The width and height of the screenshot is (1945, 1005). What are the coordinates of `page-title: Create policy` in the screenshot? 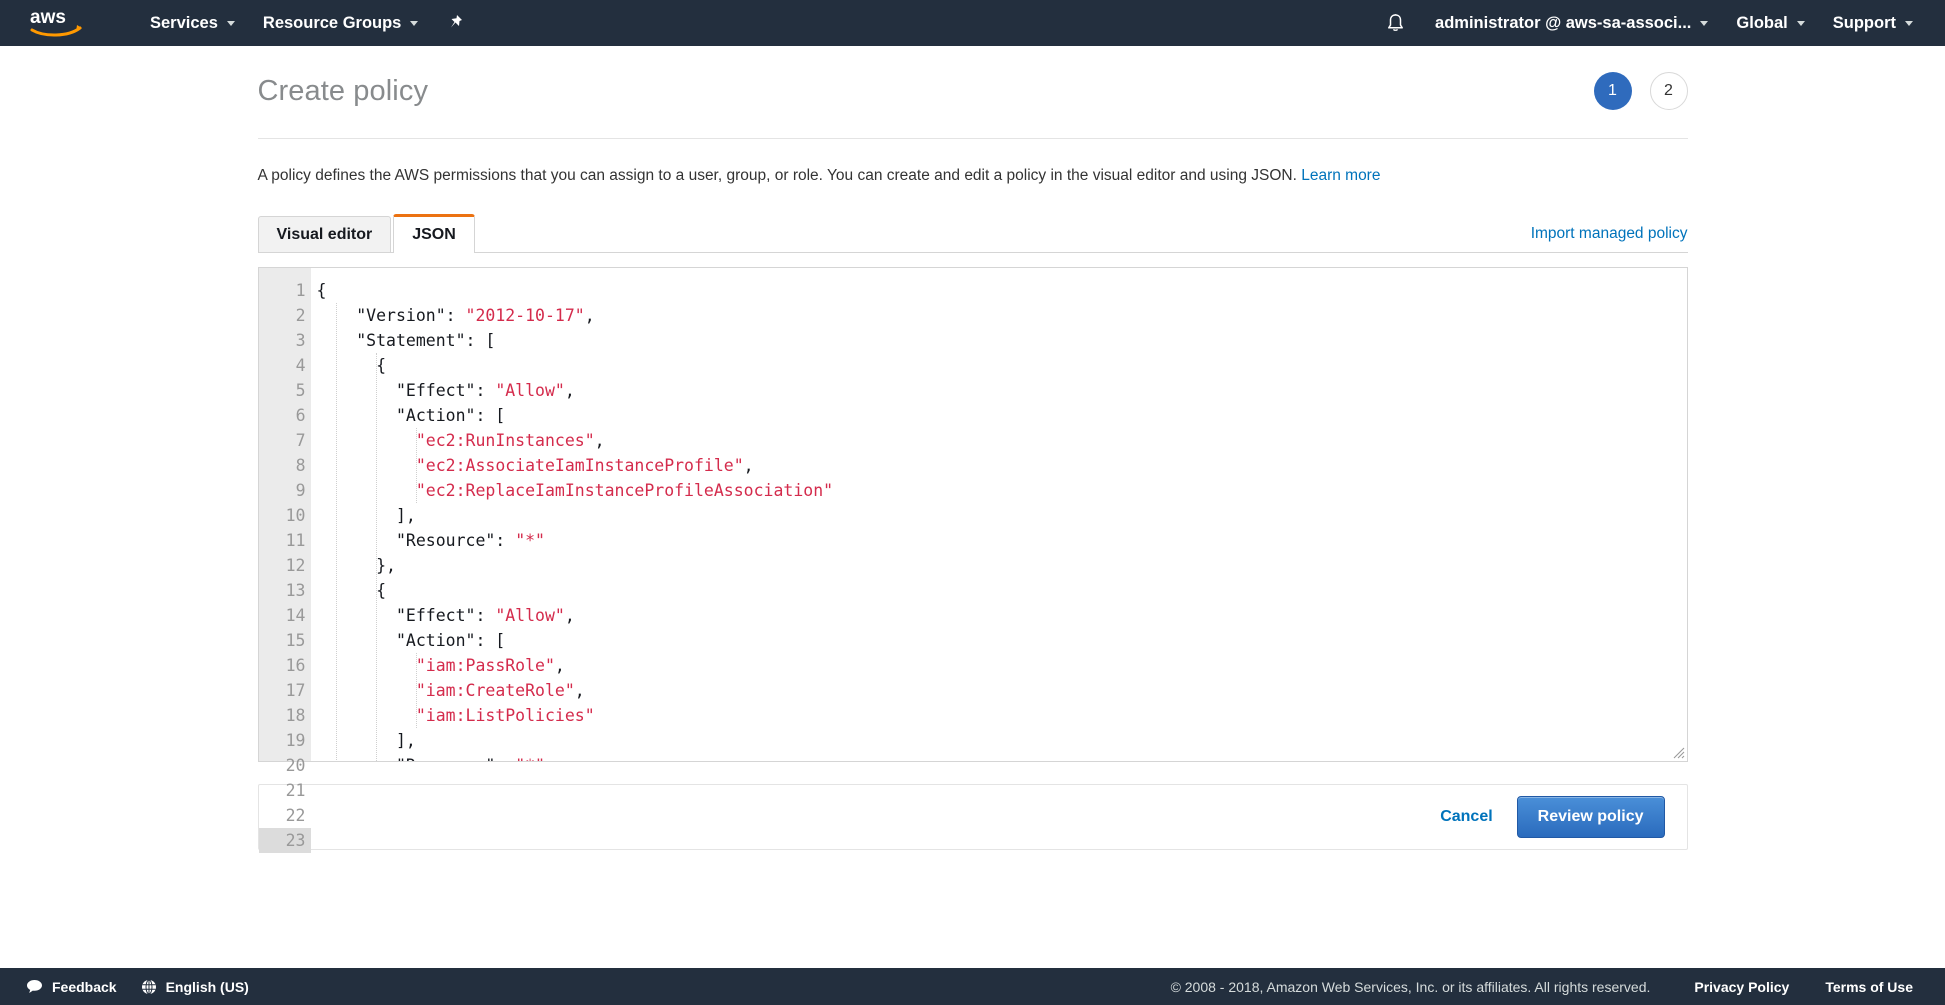 It's located at (343, 90).